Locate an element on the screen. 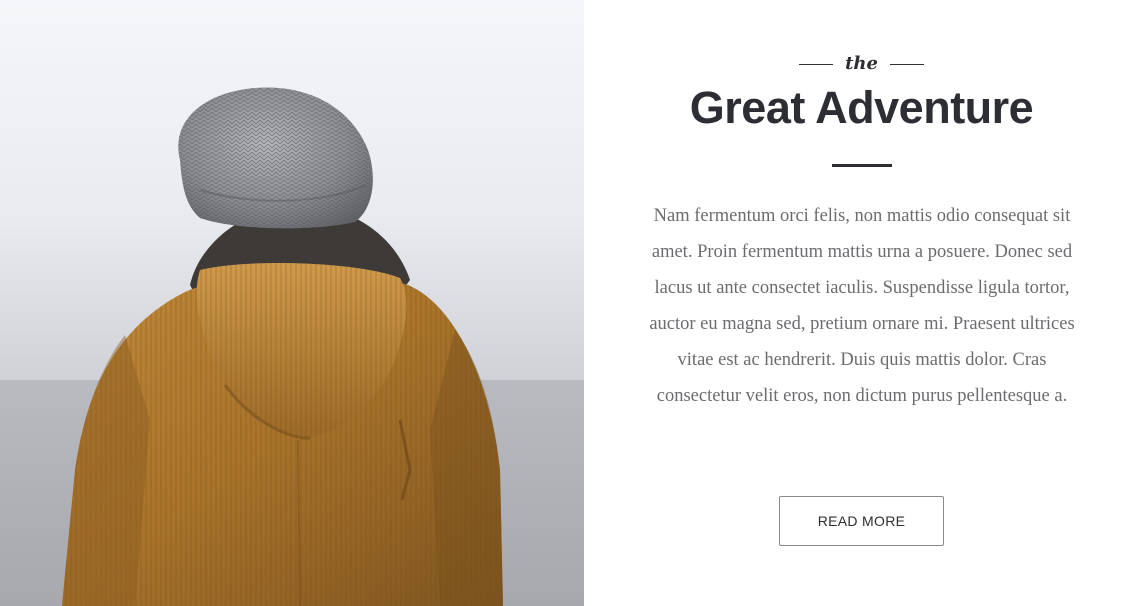  eyebrow-left-rule is located at coordinates (816, 64).